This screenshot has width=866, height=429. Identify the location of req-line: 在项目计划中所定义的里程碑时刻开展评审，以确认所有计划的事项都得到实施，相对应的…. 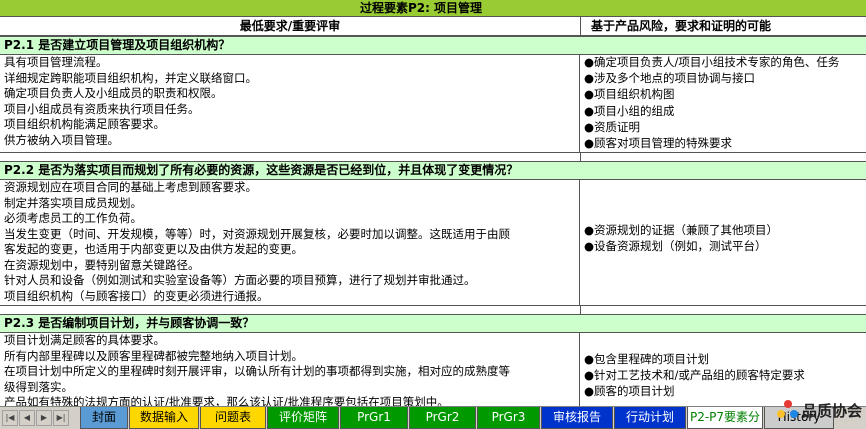
(257, 371).